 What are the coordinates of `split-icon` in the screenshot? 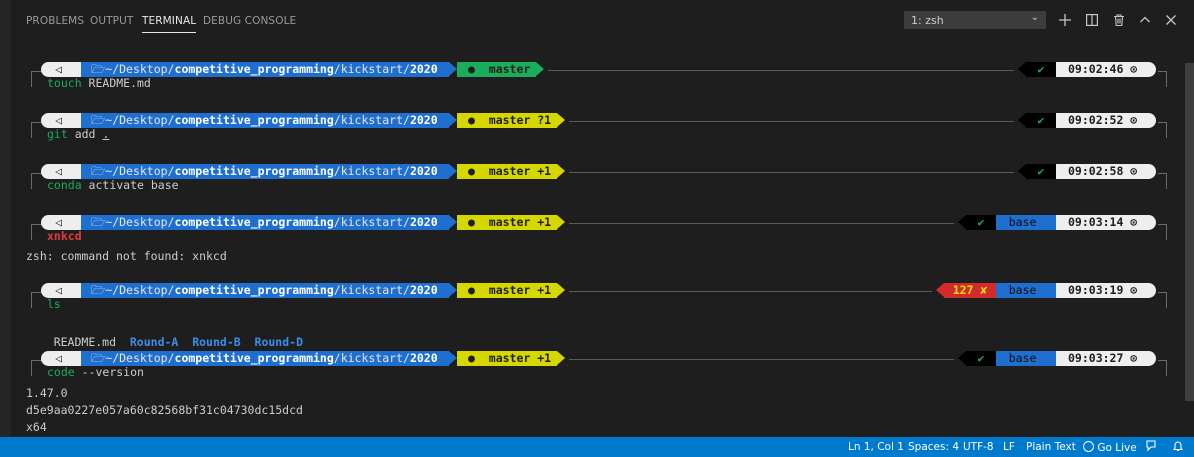 It's located at (1092, 20).